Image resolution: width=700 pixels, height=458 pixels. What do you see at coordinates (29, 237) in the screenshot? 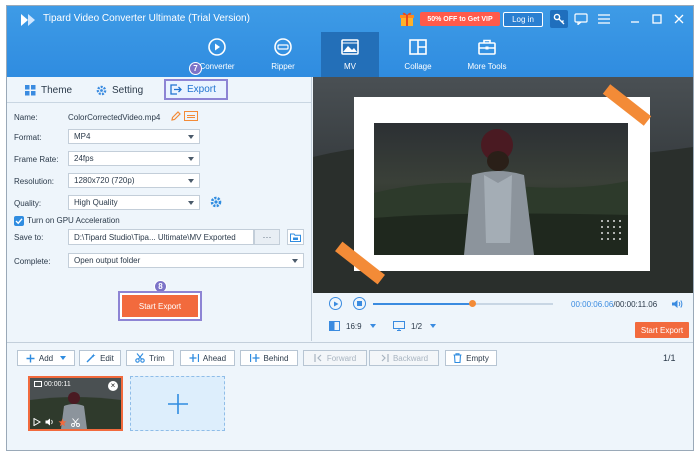
I see `save-to-label: Save to:` at bounding box center [29, 237].